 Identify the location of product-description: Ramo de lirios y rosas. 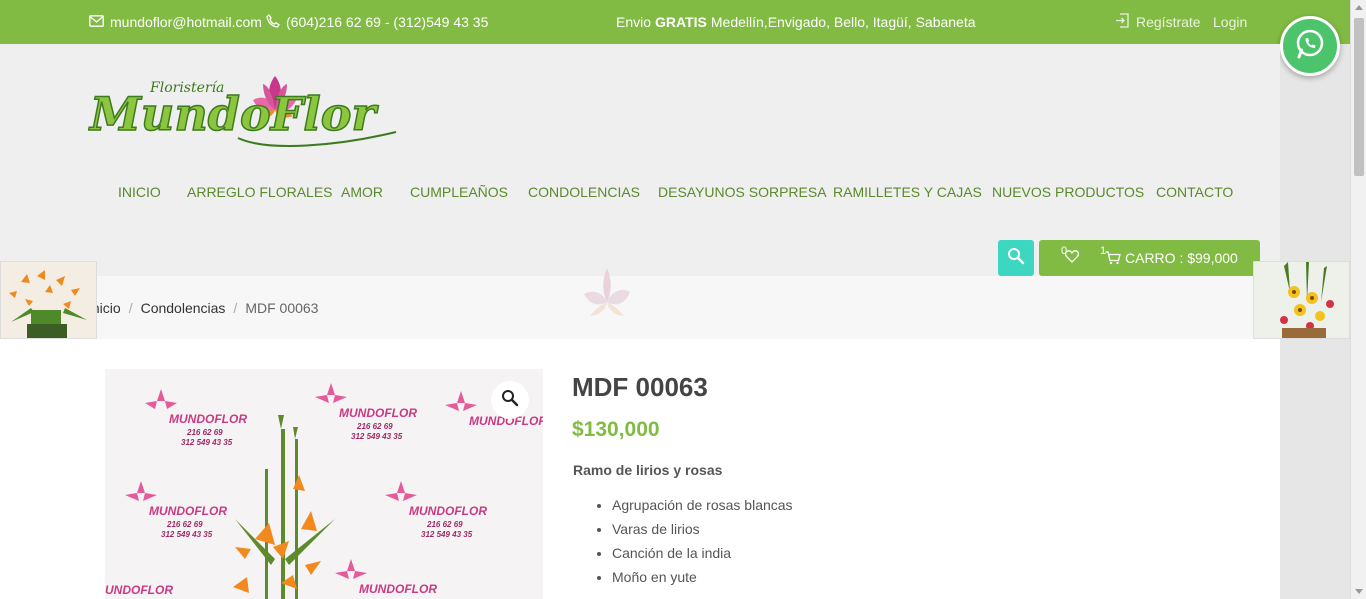
(648, 470).